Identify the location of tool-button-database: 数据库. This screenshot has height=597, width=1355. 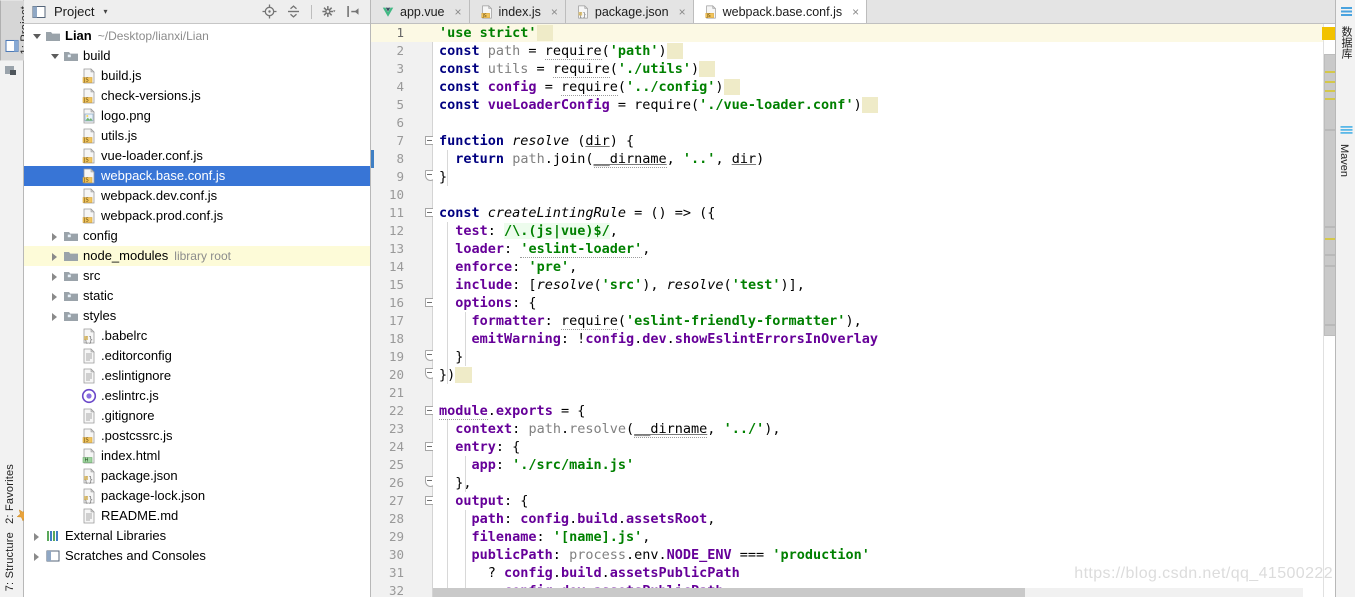
(1345, 32).